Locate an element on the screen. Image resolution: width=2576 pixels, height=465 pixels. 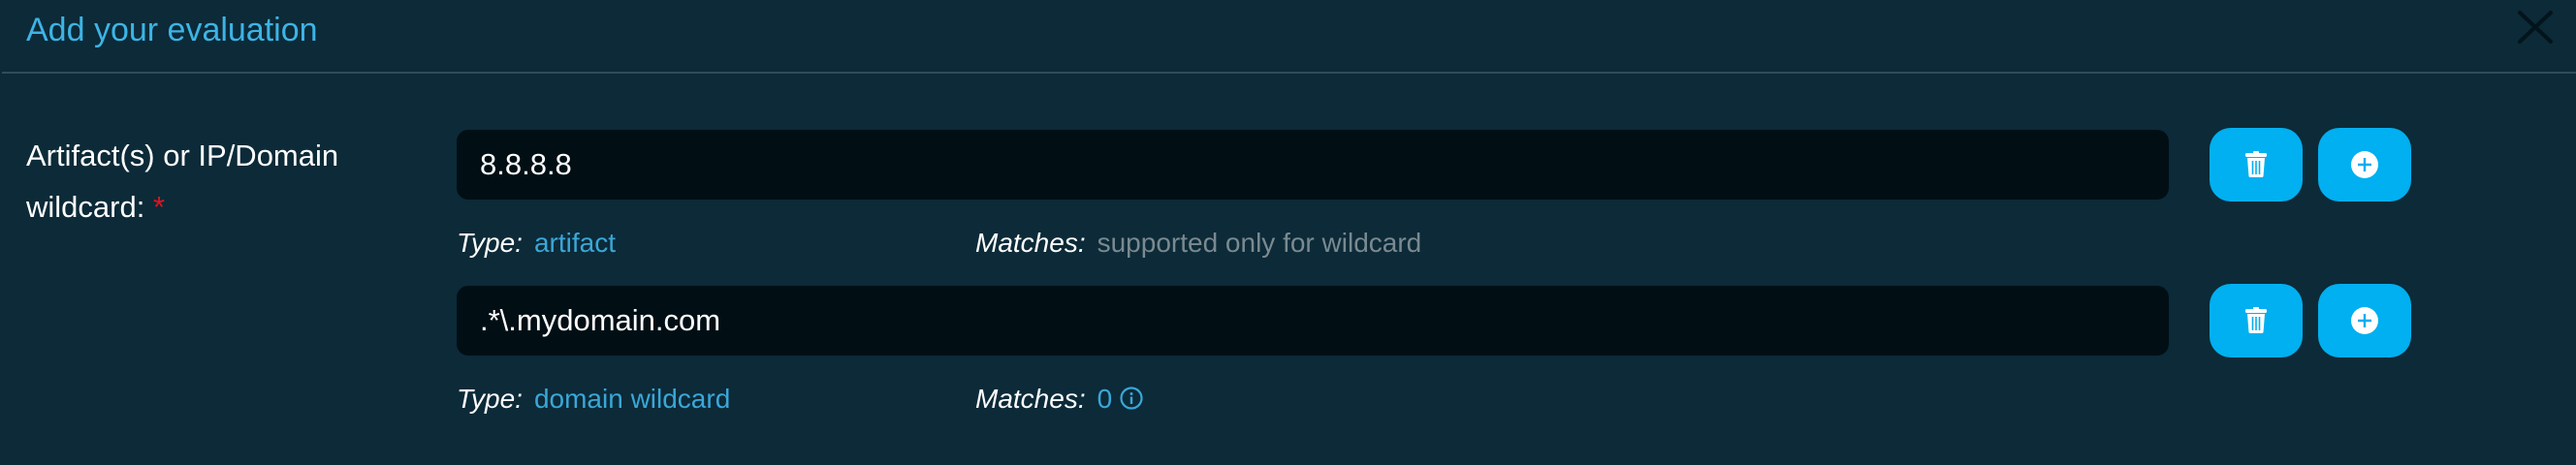
matches-value: supported only for wildcard is located at coordinates (1259, 243).